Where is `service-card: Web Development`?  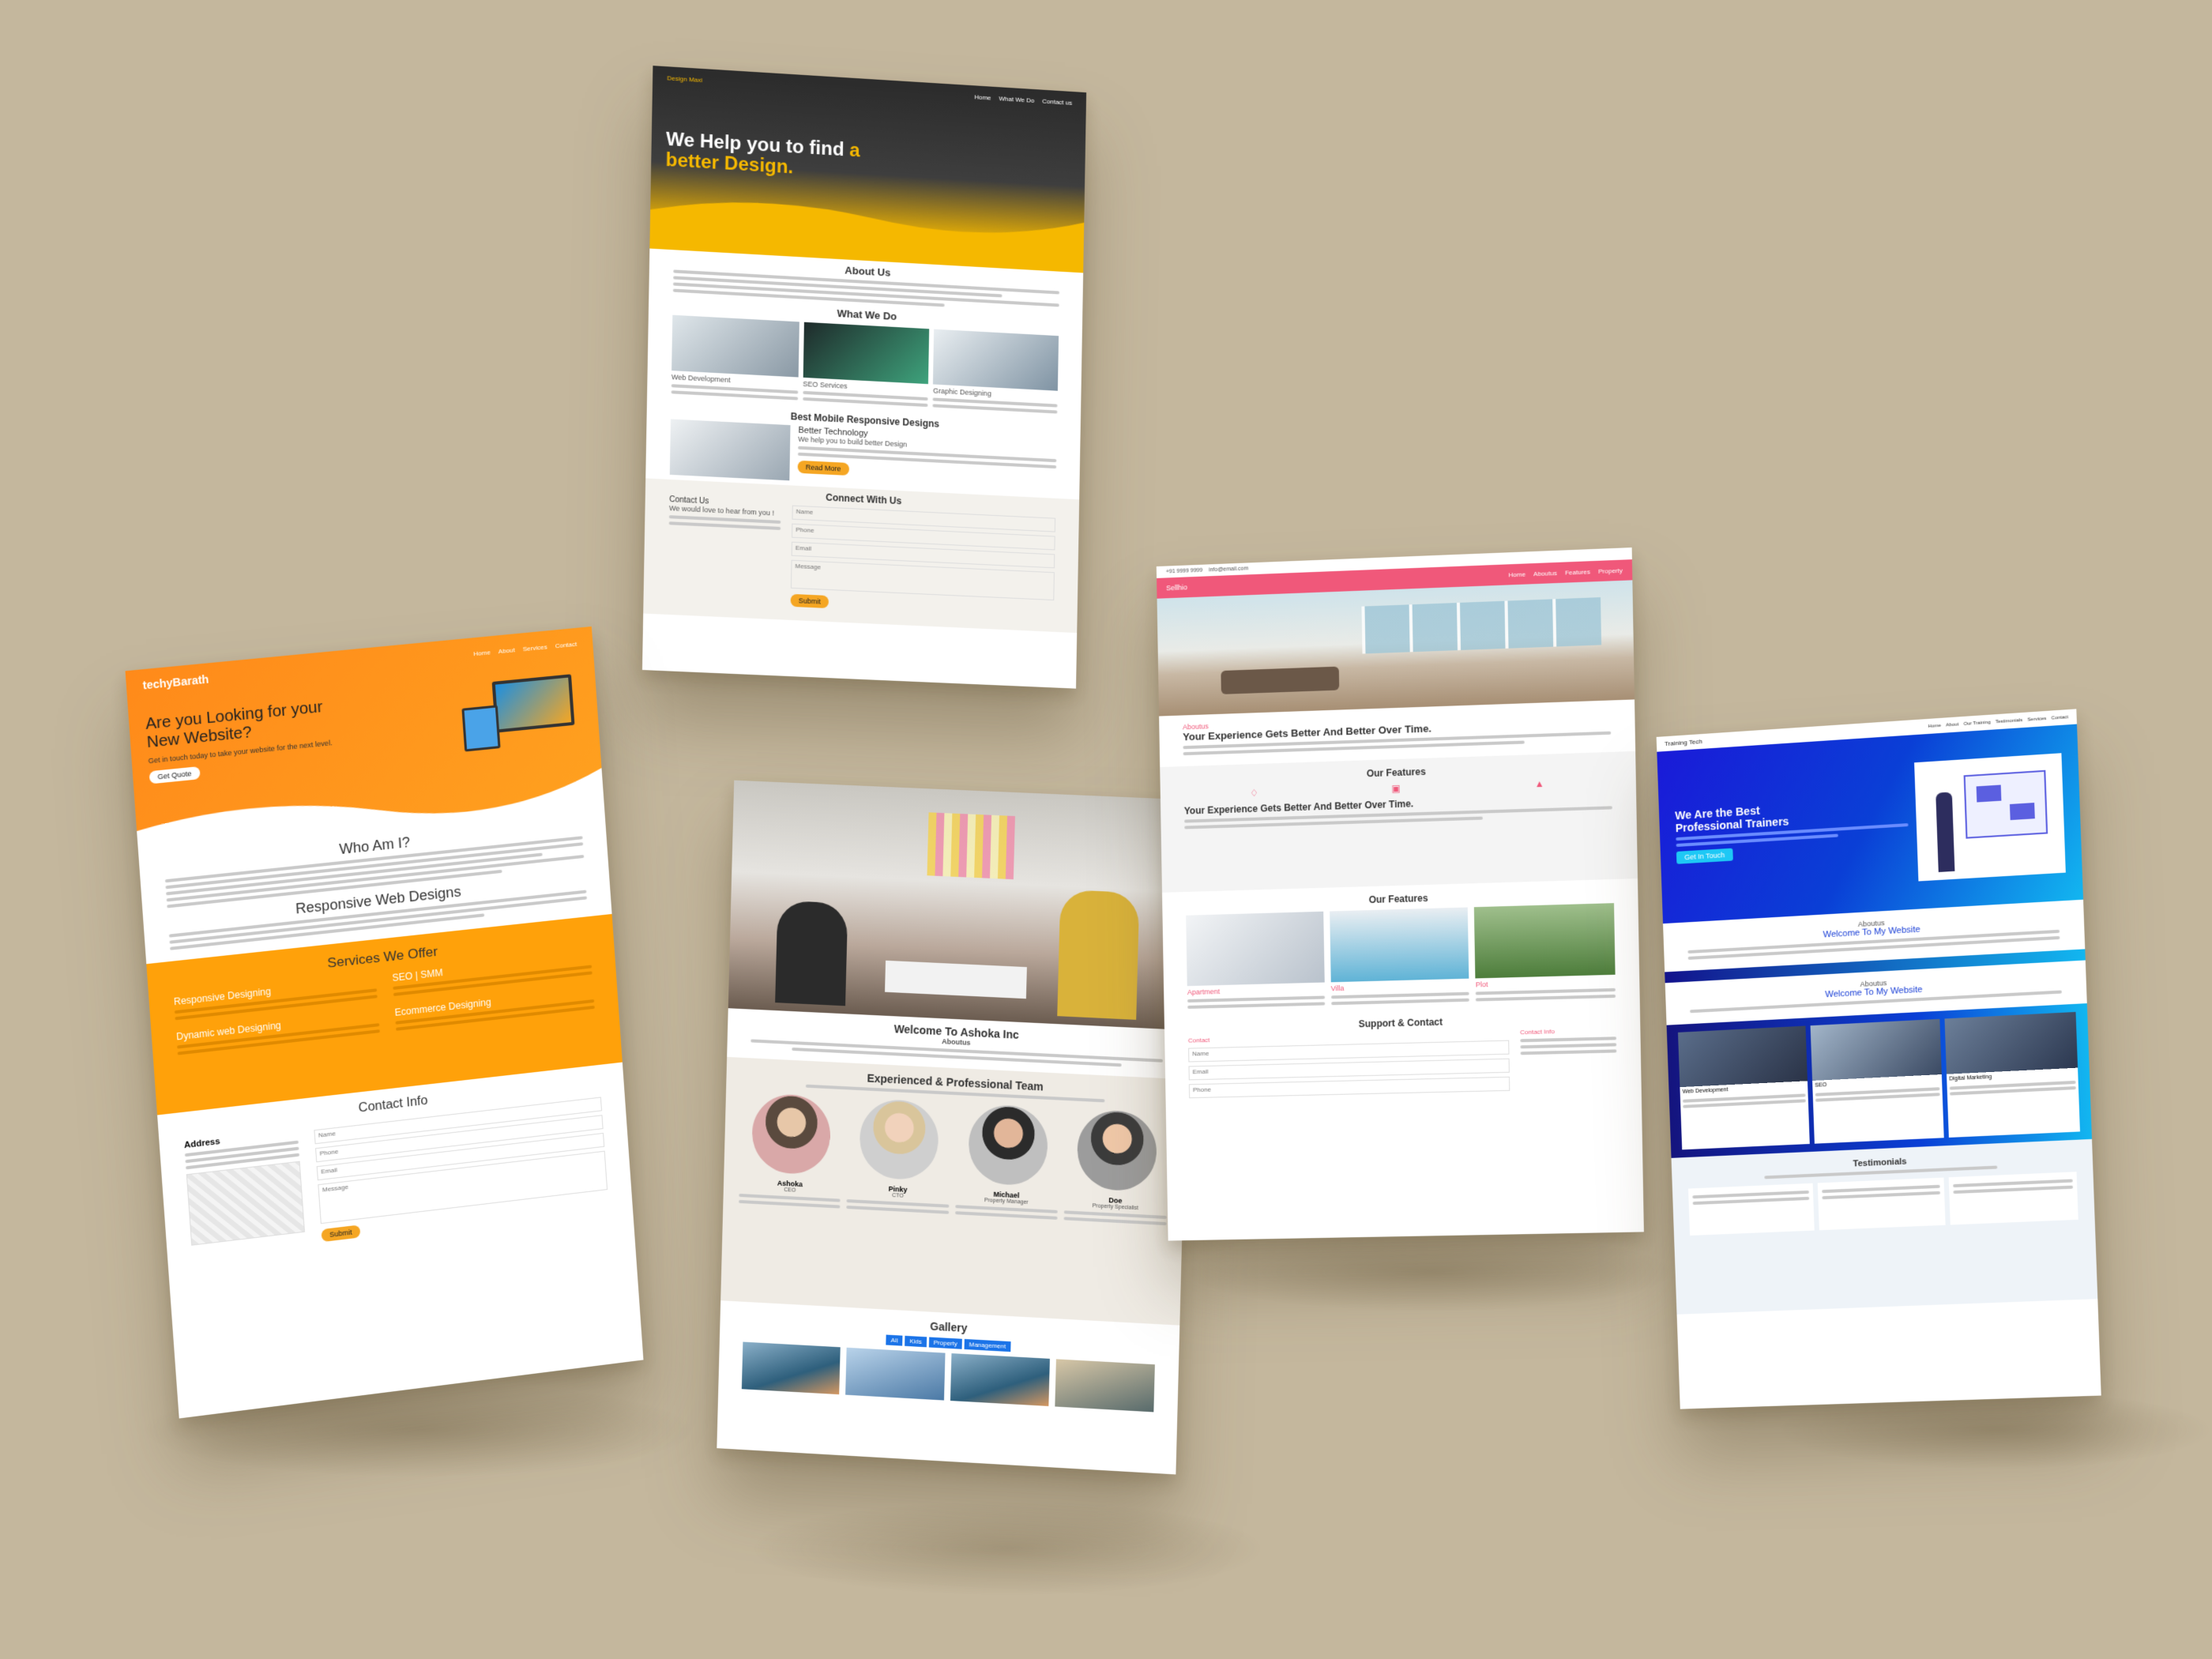
service-card: Web Development is located at coordinates (735, 359).